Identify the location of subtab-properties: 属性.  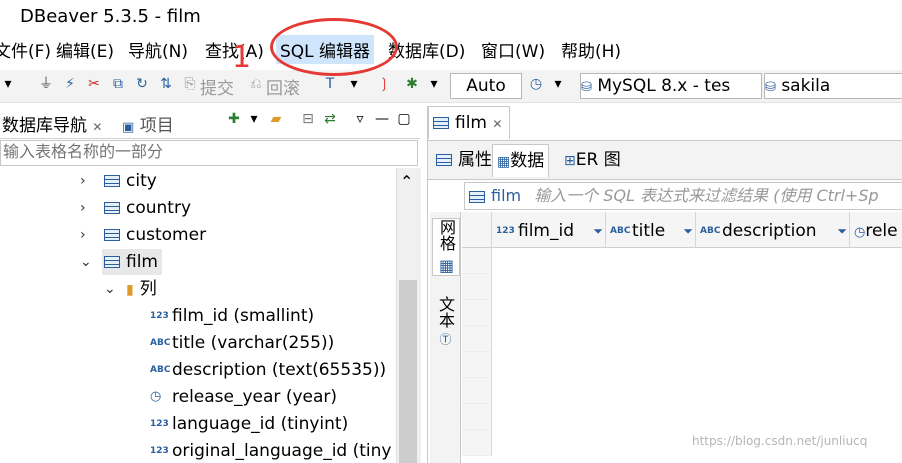
(464, 160).